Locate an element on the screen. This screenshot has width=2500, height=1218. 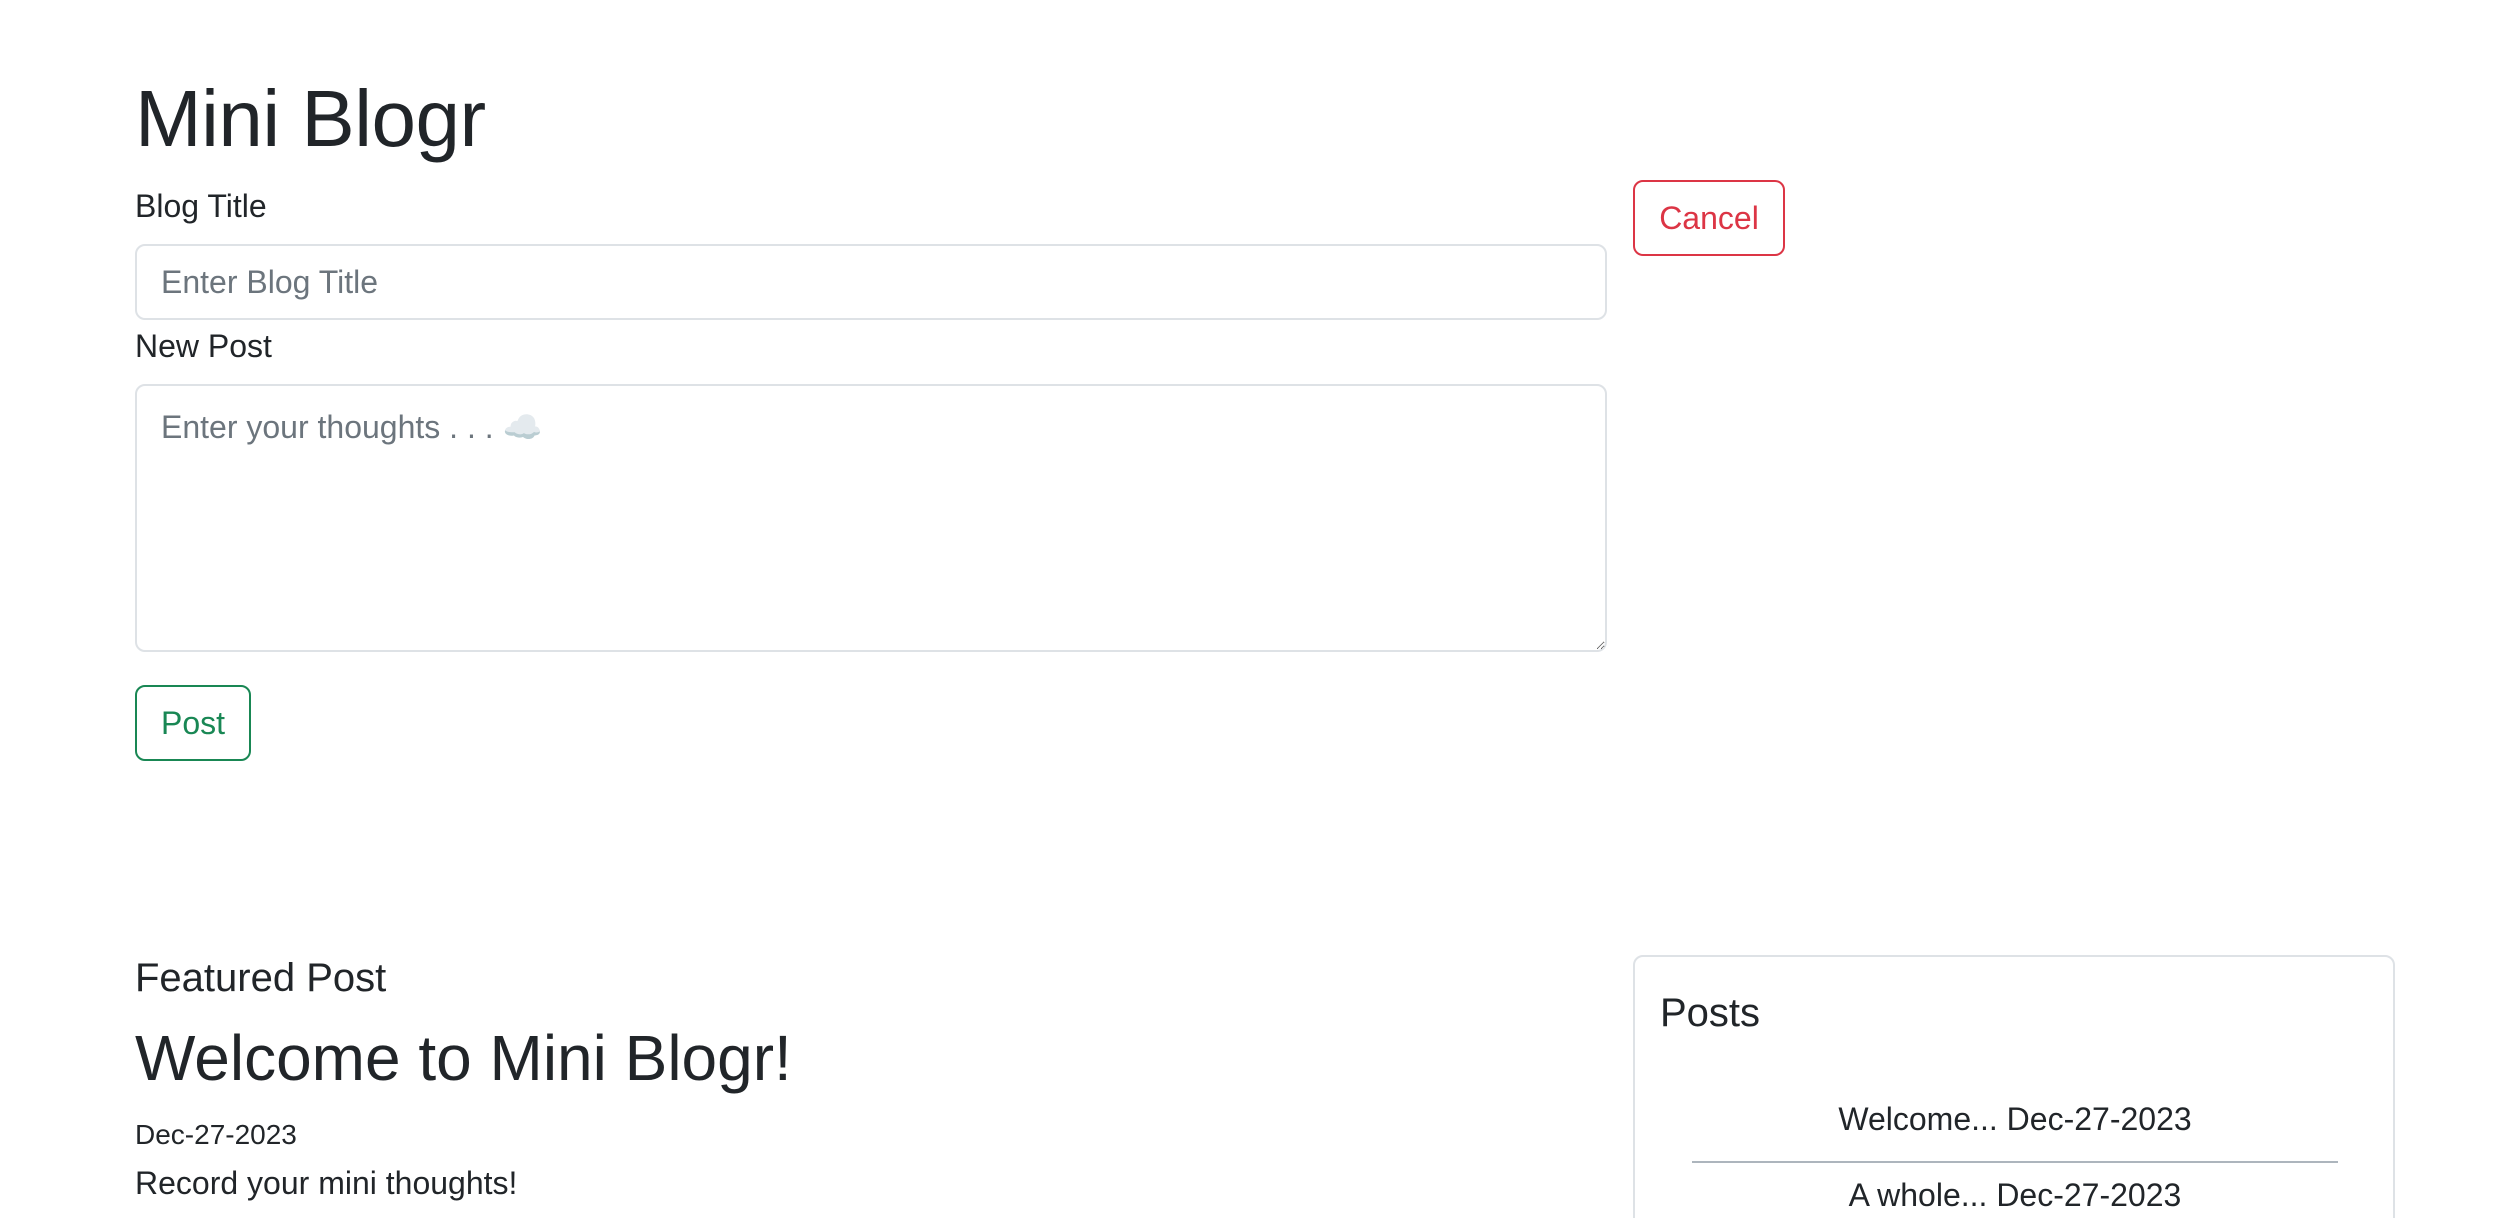
posts-panel-heading: Posts is located at coordinates (1710, 1013).